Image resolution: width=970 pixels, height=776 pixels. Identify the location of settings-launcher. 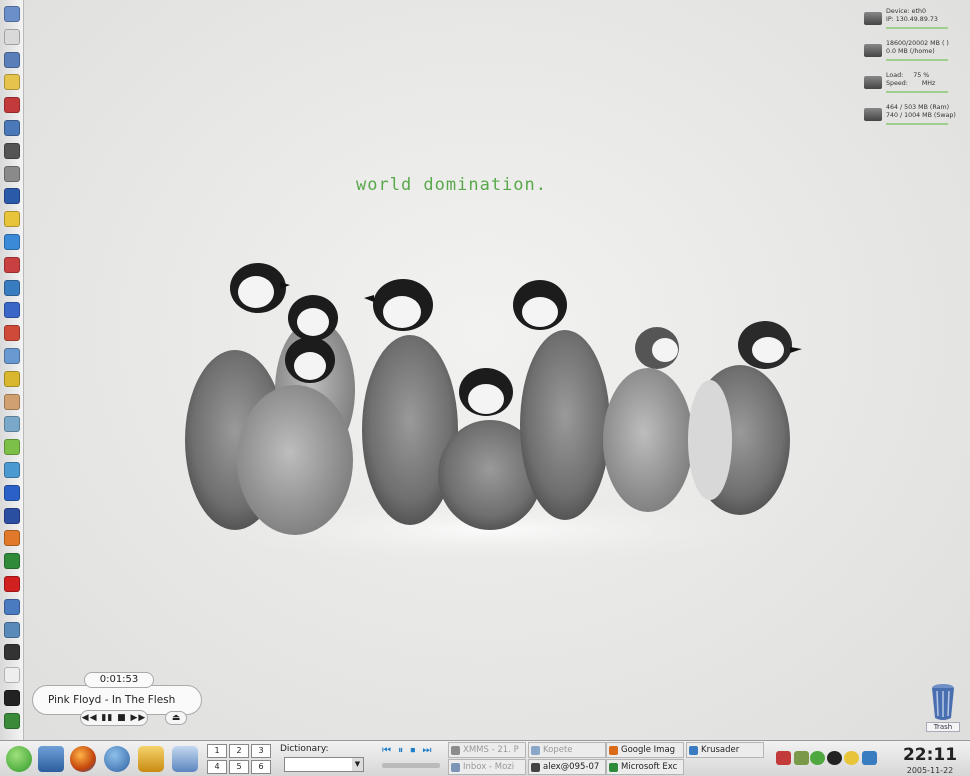
(185, 759).